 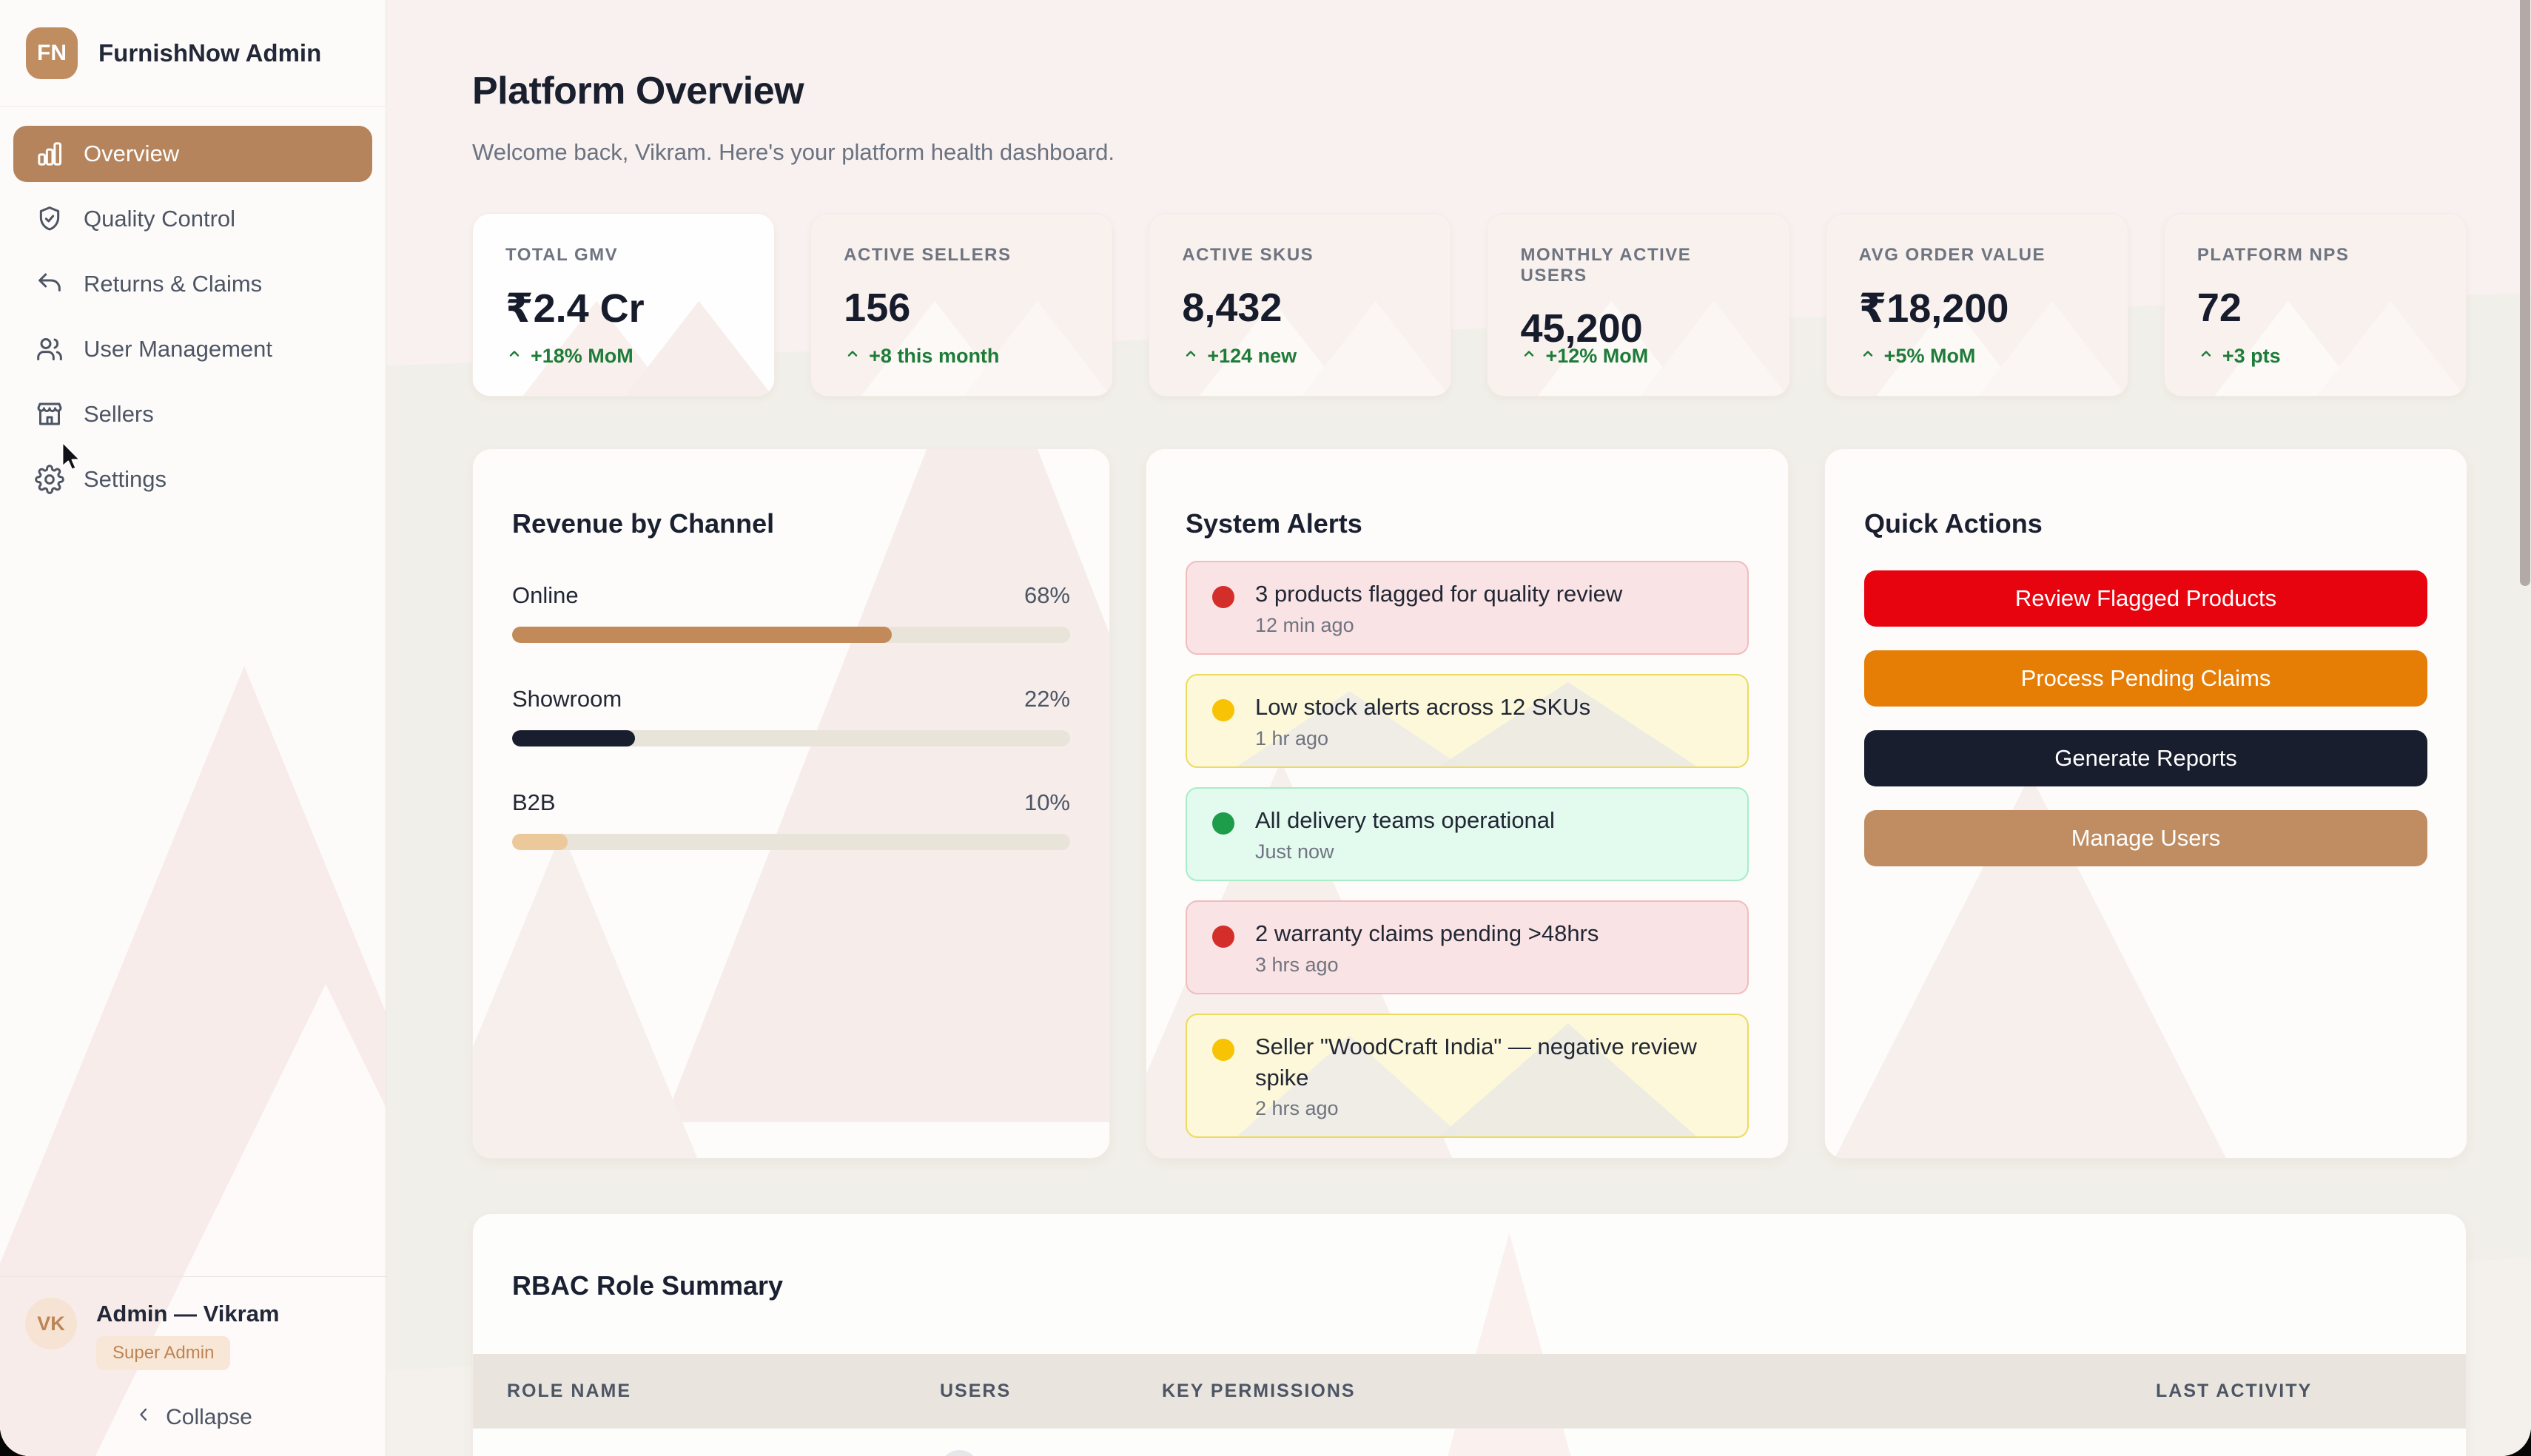 I want to click on page-title: Platform Overview, so click(x=638, y=90).